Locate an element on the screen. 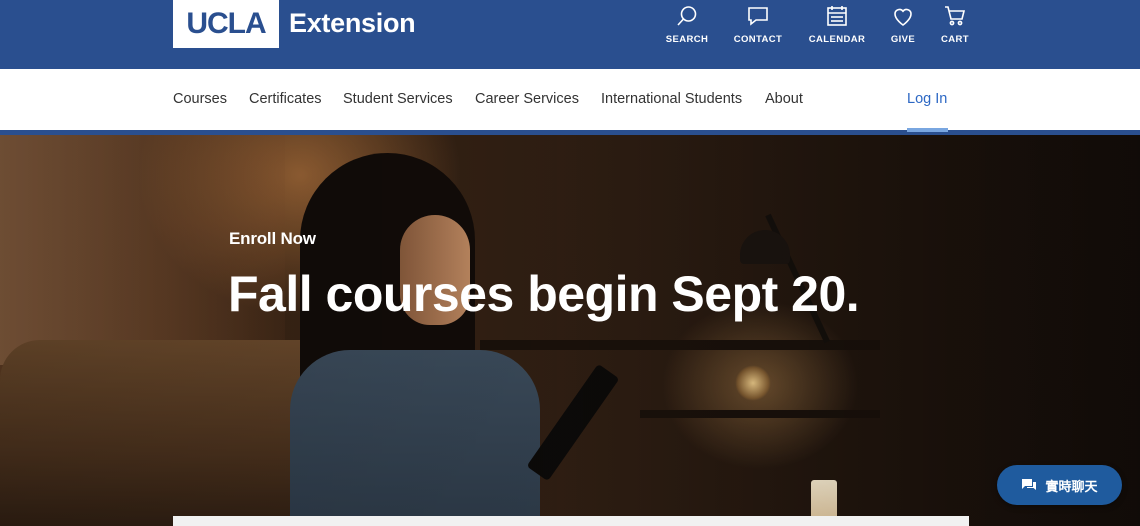 This screenshot has width=1140, height=526. nav-item-certificates: Certificates is located at coordinates (285, 99).